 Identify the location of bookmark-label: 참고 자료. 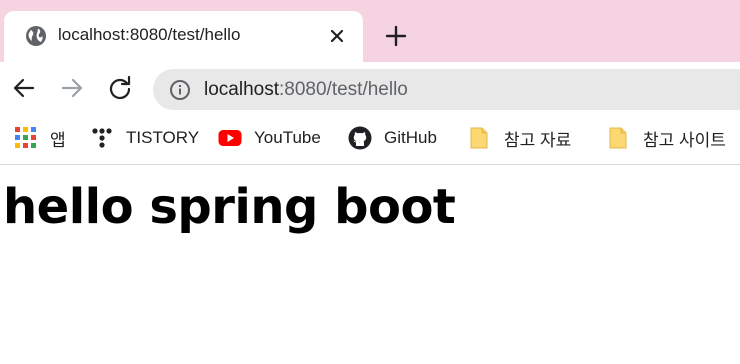
(538, 140).